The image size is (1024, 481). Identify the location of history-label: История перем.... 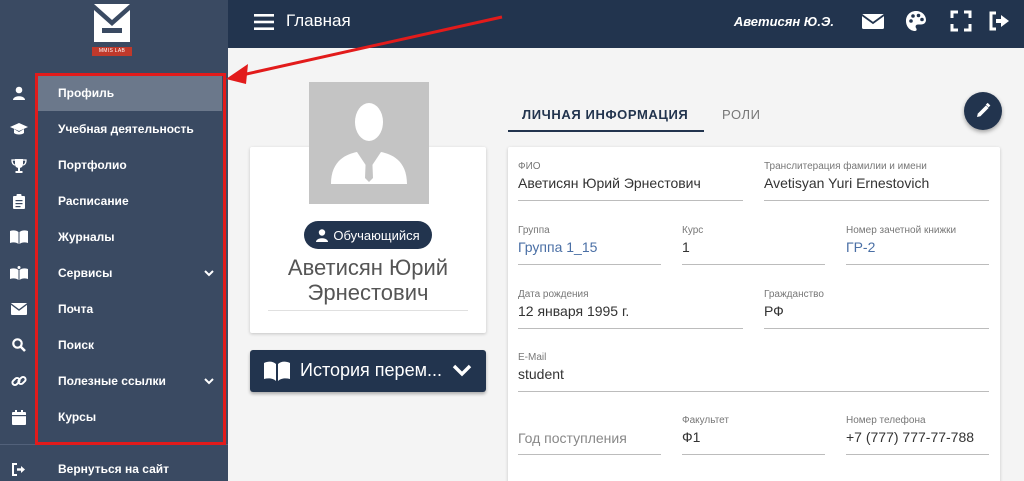
(371, 370).